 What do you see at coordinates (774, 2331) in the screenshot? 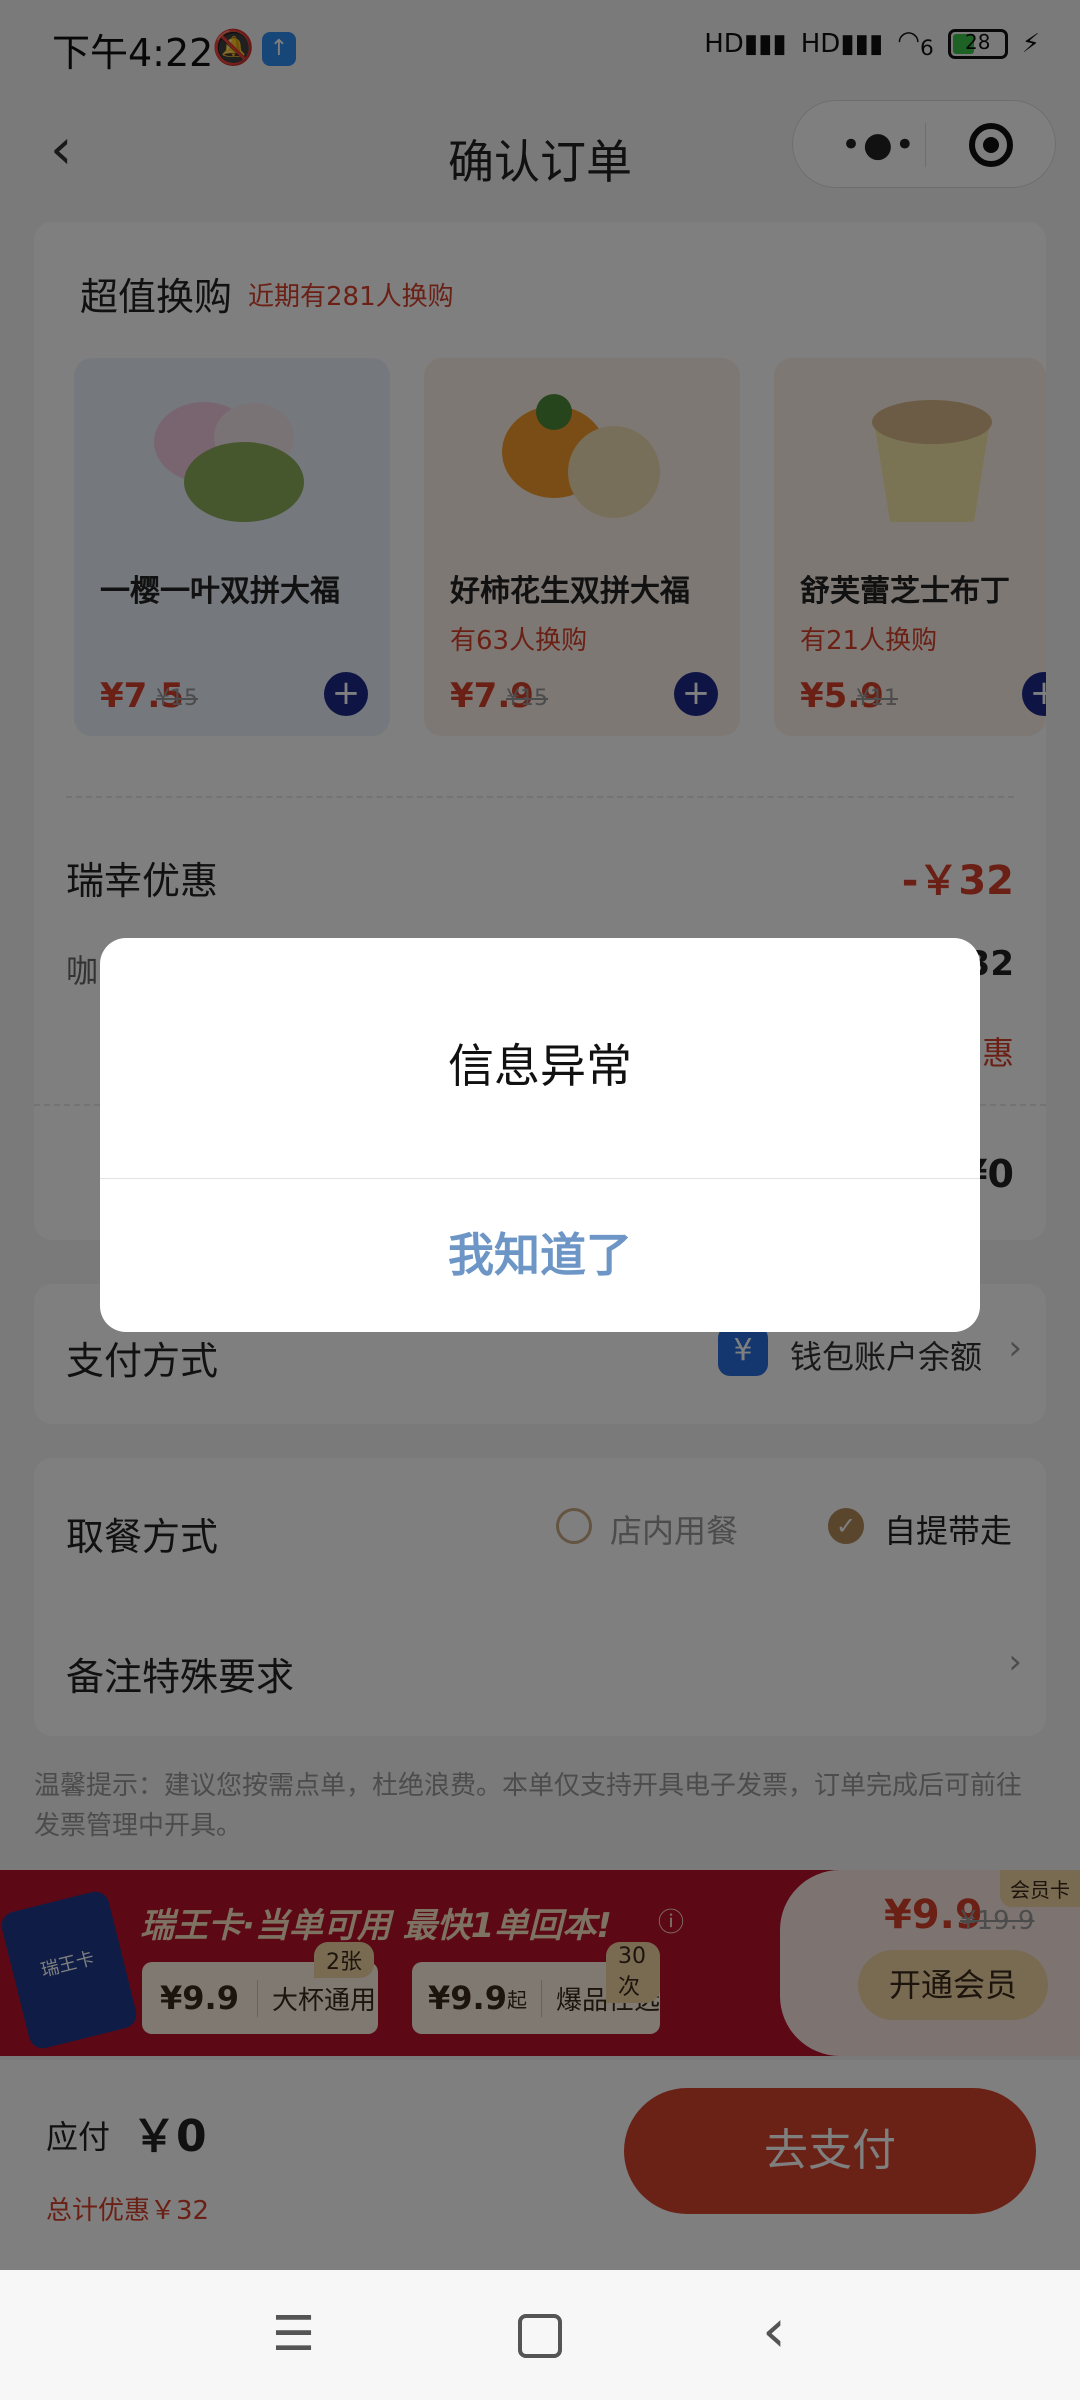
I see `back-icon: ‹` at bounding box center [774, 2331].